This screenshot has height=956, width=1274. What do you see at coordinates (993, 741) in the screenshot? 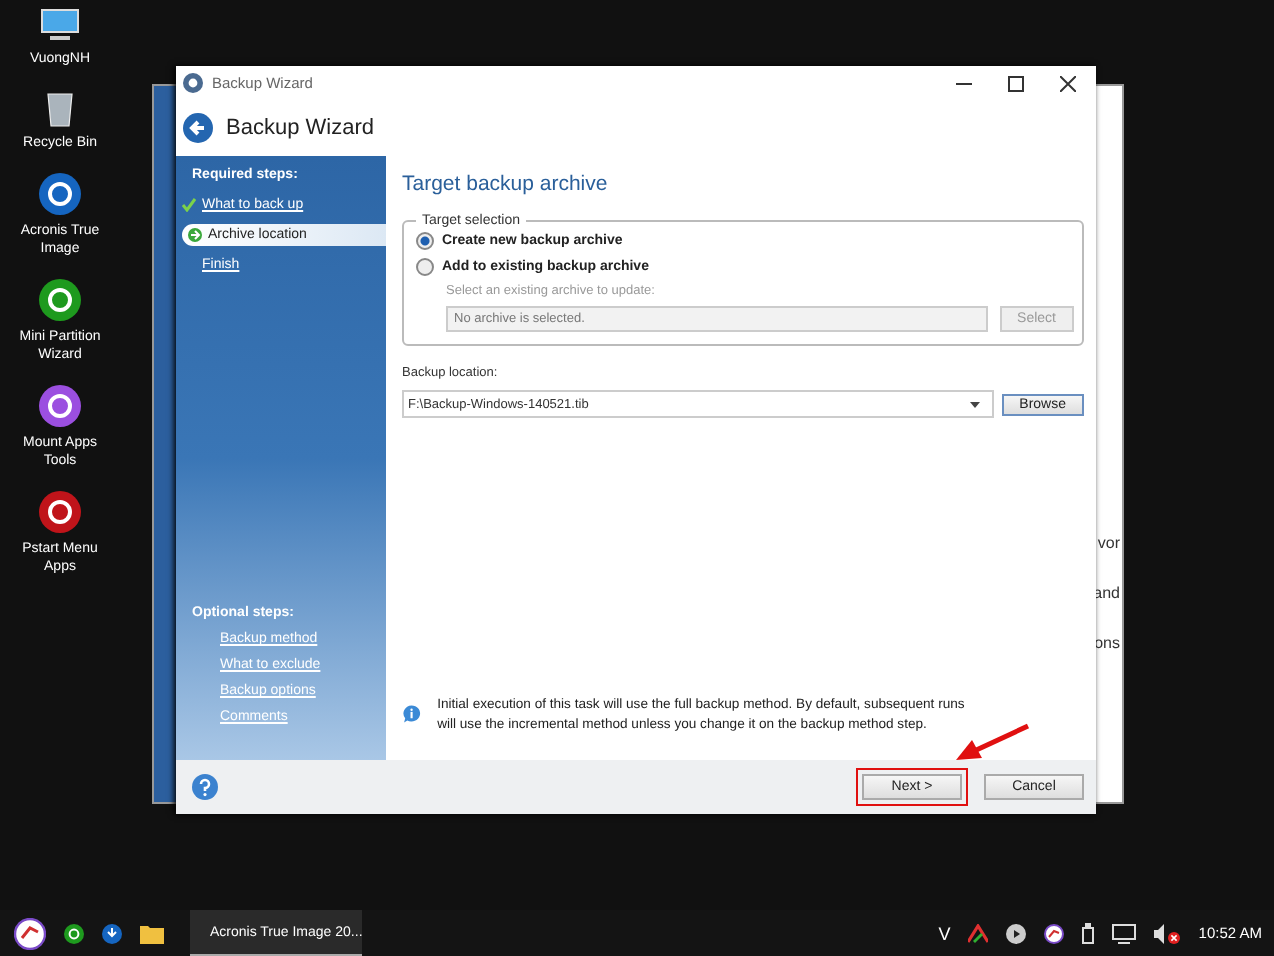
I see `pointer-arrow` at bounding box center [993, 741].